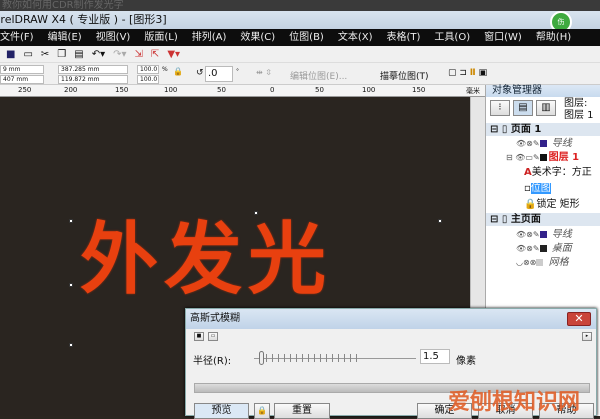 This screenshot has width=600, height=419. What do you see at coordinates (257, 37) in the screenshot?
I see `menu-effects: 效果(C)` at bounding box center [257, 37].